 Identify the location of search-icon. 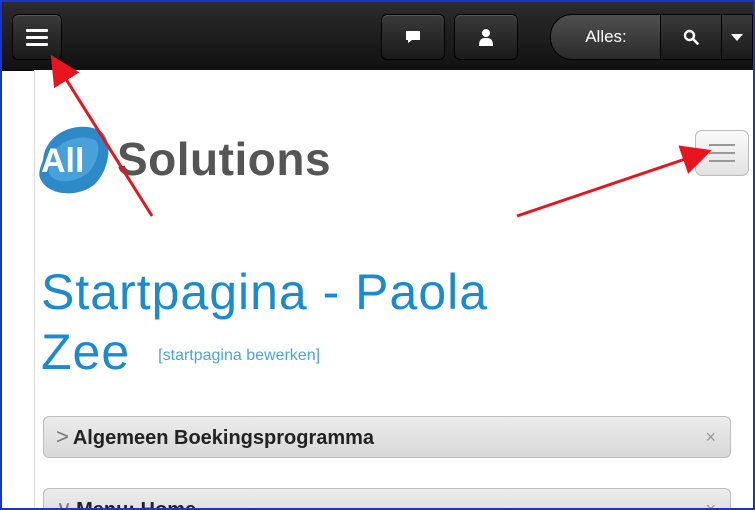
(691, 37).